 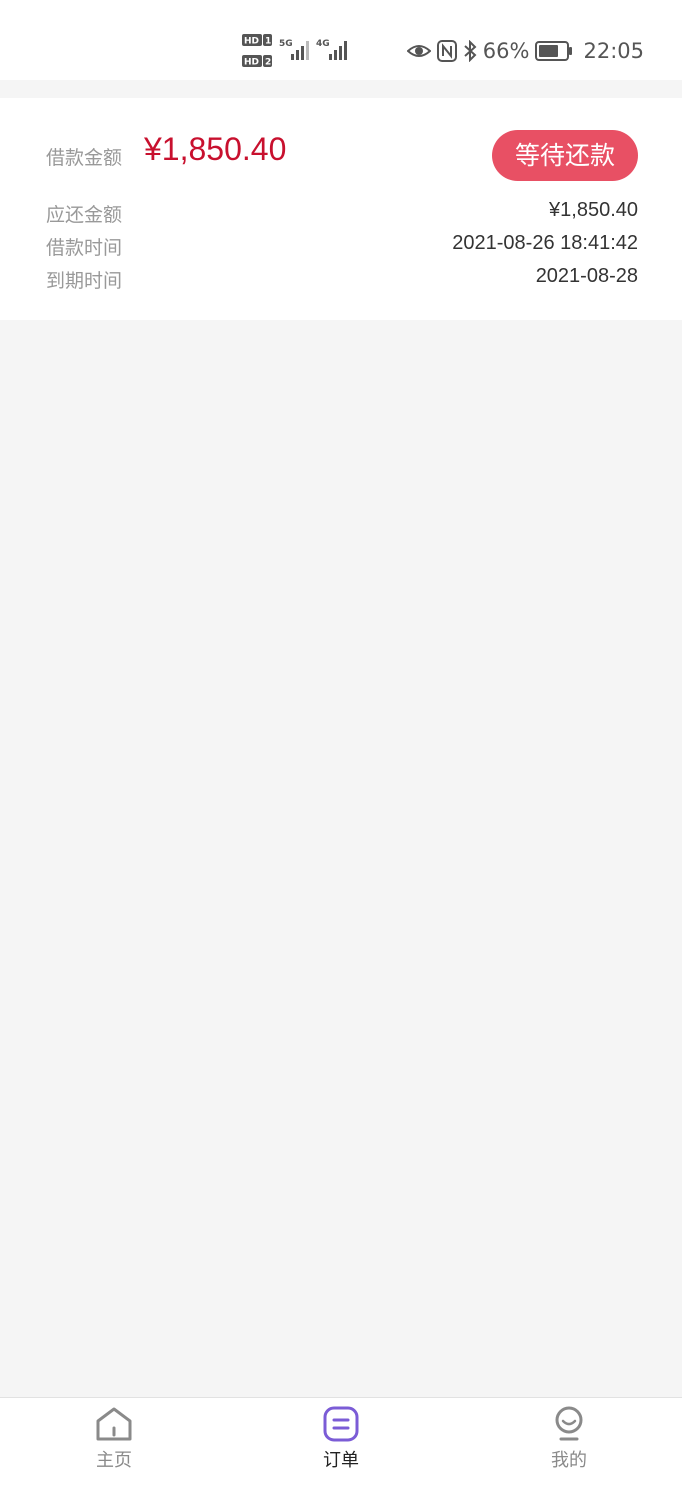 I want to click on nav-item-orders: 订单, so click(x=341, y=1446).